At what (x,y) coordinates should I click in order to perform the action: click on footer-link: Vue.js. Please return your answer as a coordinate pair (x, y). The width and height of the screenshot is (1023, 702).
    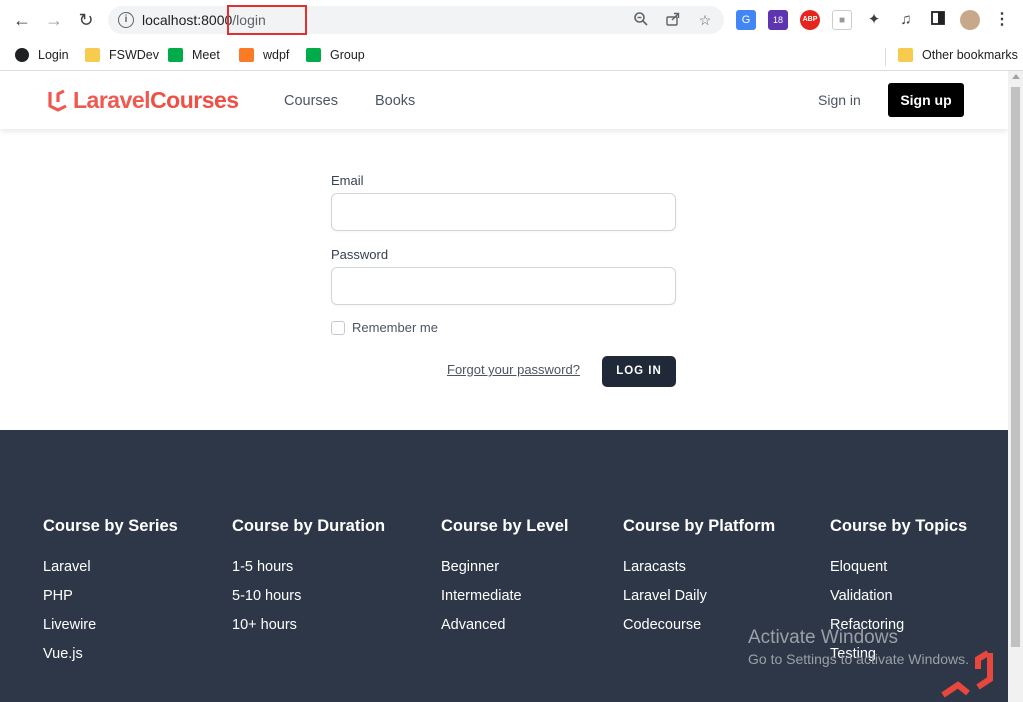
    Looking at the image, I should click on (110, 660).